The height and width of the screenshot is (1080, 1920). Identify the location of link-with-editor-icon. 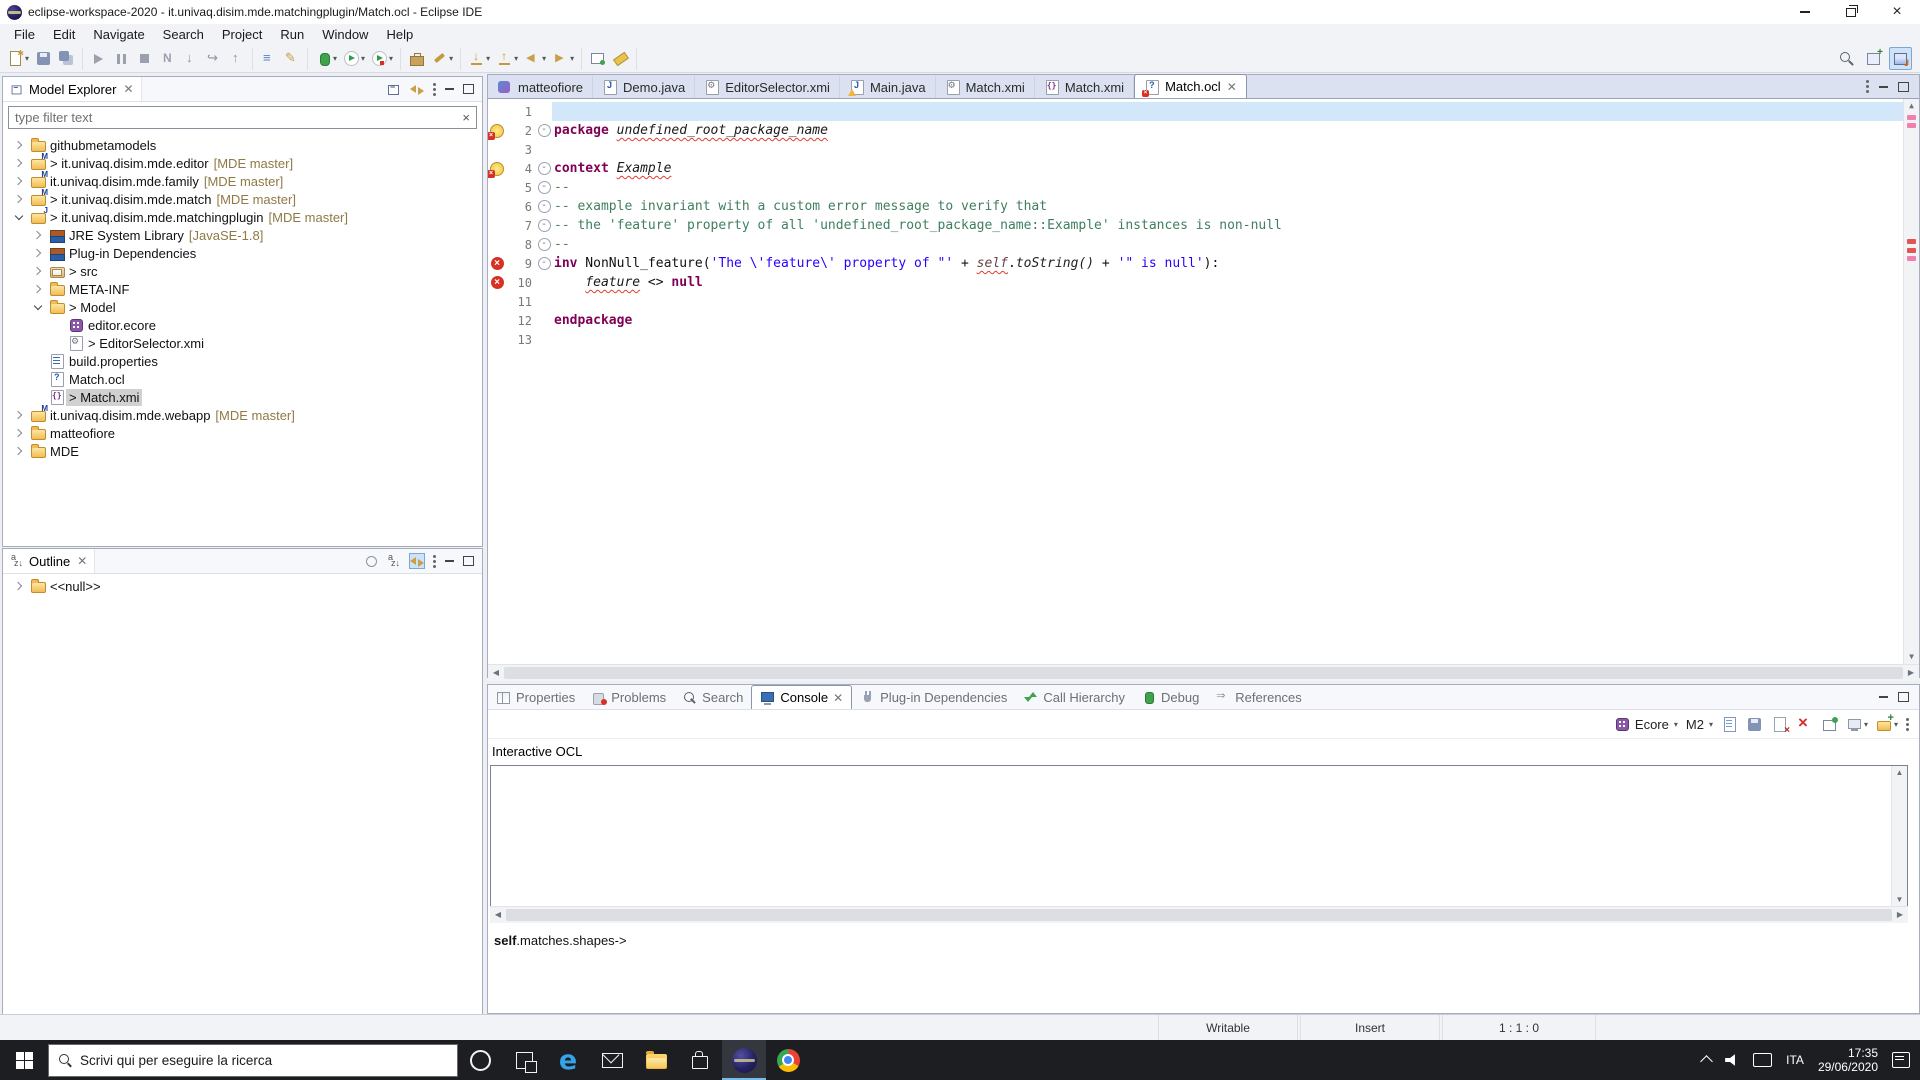
(417, 561).